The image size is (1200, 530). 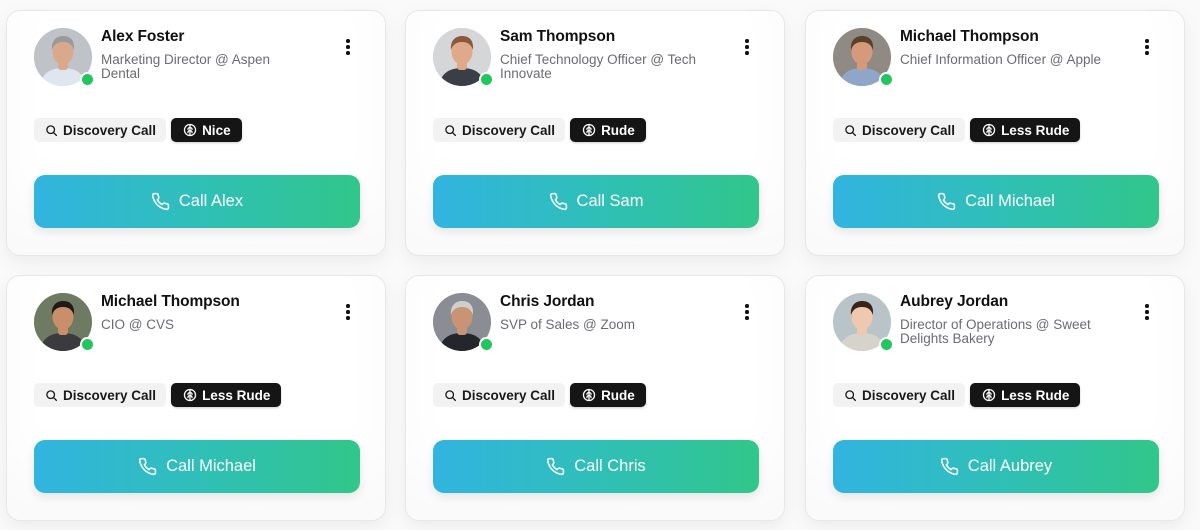 I want to click on tag-list: Discovery Call Nice, so click(x=138, y=130).